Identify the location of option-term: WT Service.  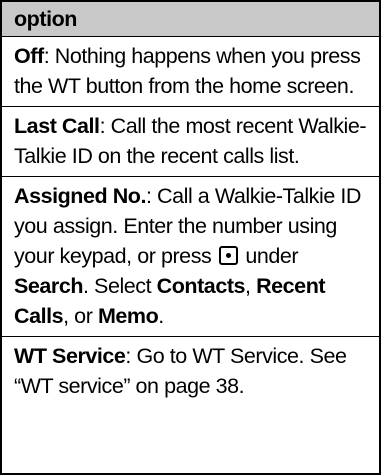
(70, 356).